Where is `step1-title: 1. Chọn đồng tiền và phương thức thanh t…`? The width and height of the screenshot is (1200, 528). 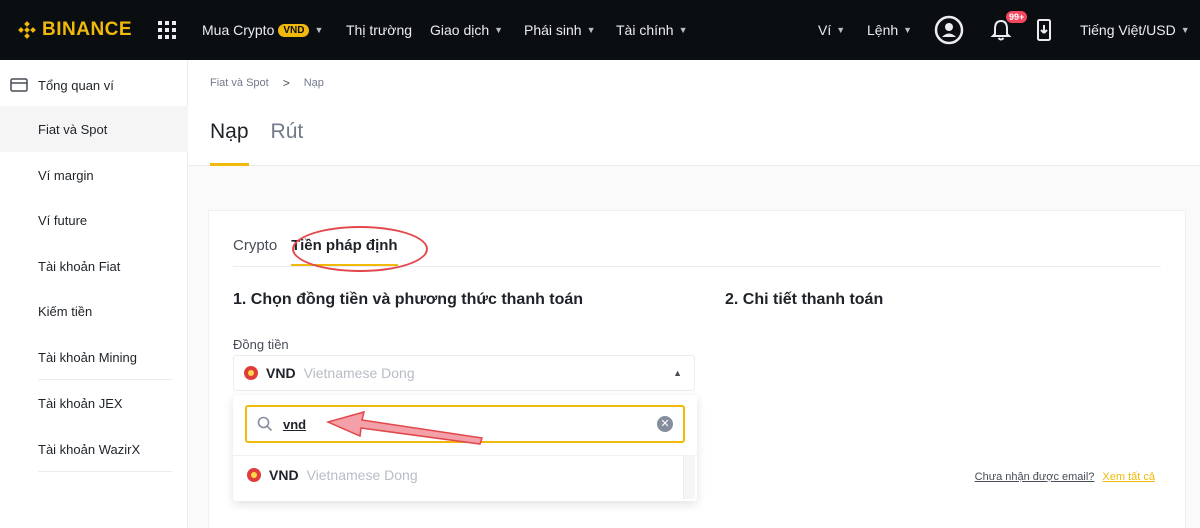 step1-title: 1. Chọn đồng tiền và phương thức thanh t… is located at coordinates (408, 299).